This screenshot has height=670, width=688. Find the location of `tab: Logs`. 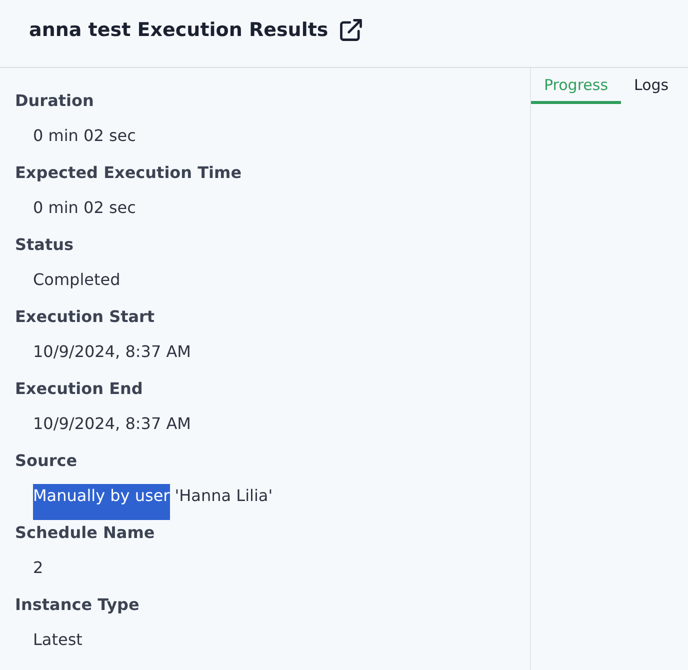

tab: Logs is located at coordinates (651, 86).